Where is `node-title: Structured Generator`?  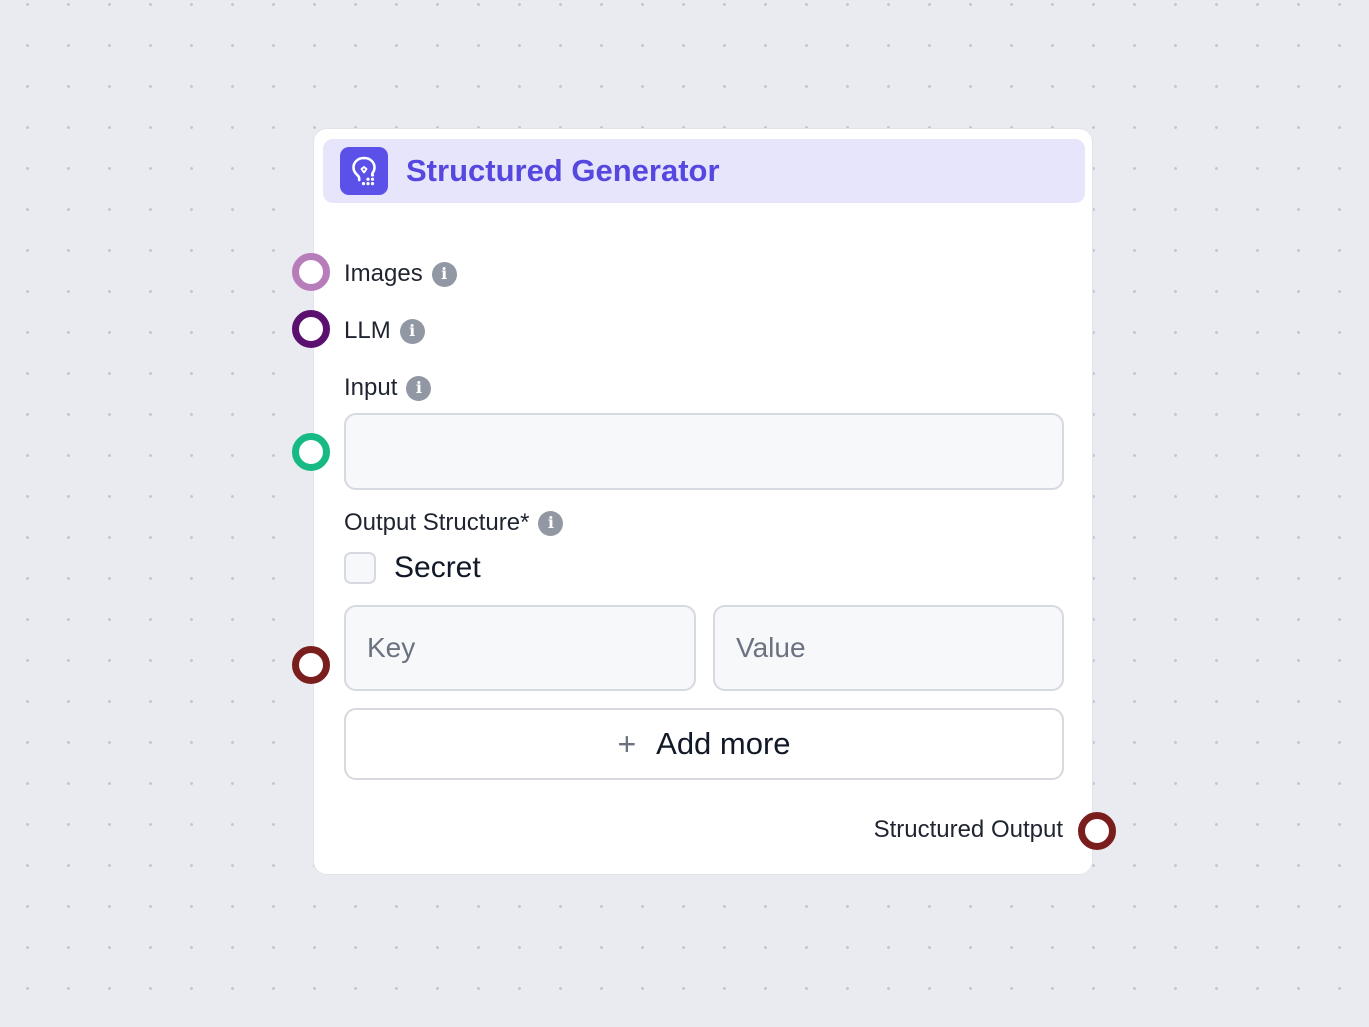
node-title: Structured Generator is located at coordinates (563, 170).